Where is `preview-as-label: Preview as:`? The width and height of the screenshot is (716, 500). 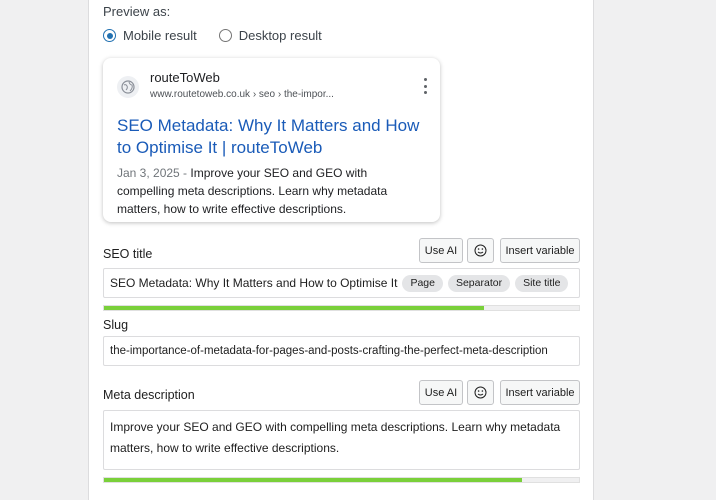 preview-as-label: Preview as: is located at coordinates (137, 11).